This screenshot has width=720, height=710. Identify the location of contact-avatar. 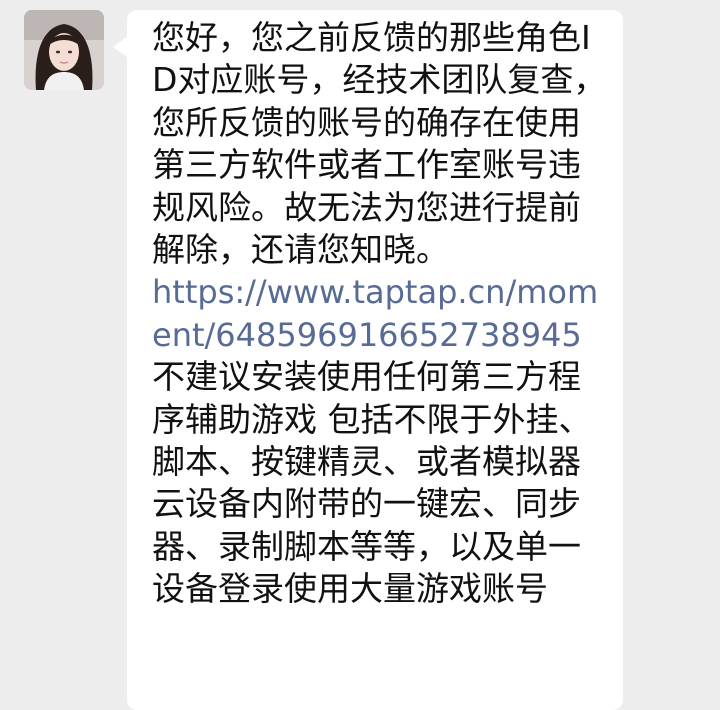
(64, 50).